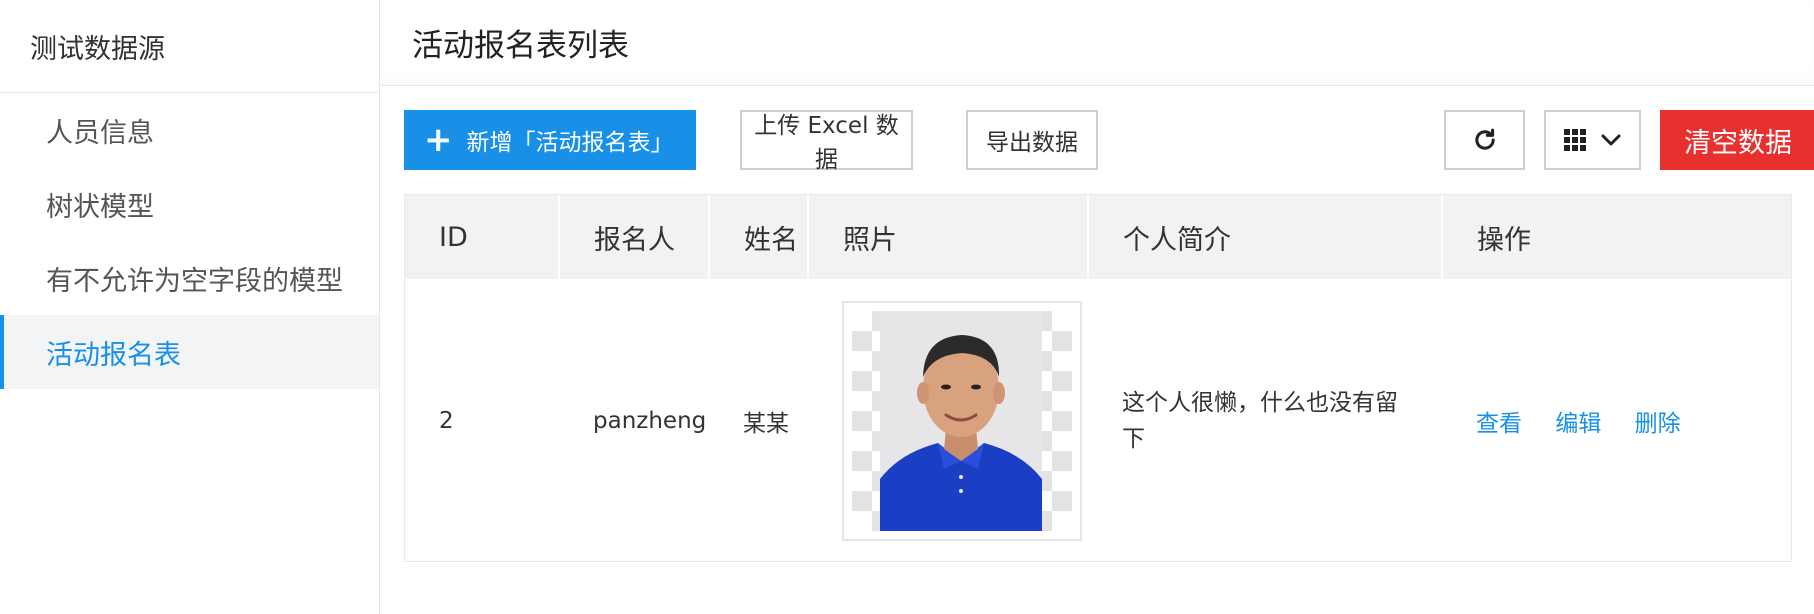 The image size is (1814, 614). Describe the element at coordinates (1097, 43) in the screenshot. I see `page-title: 活动报名表列表` at that location.